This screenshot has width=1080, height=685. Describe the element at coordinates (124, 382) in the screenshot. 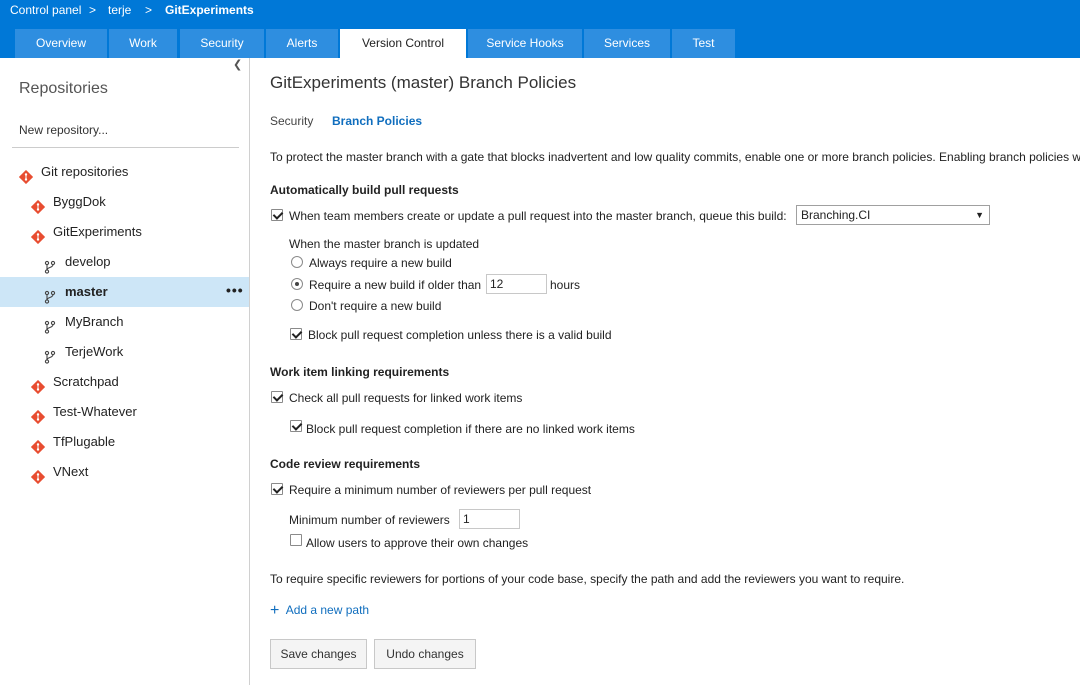

I see `tree-item: Scratchpad` at that location.